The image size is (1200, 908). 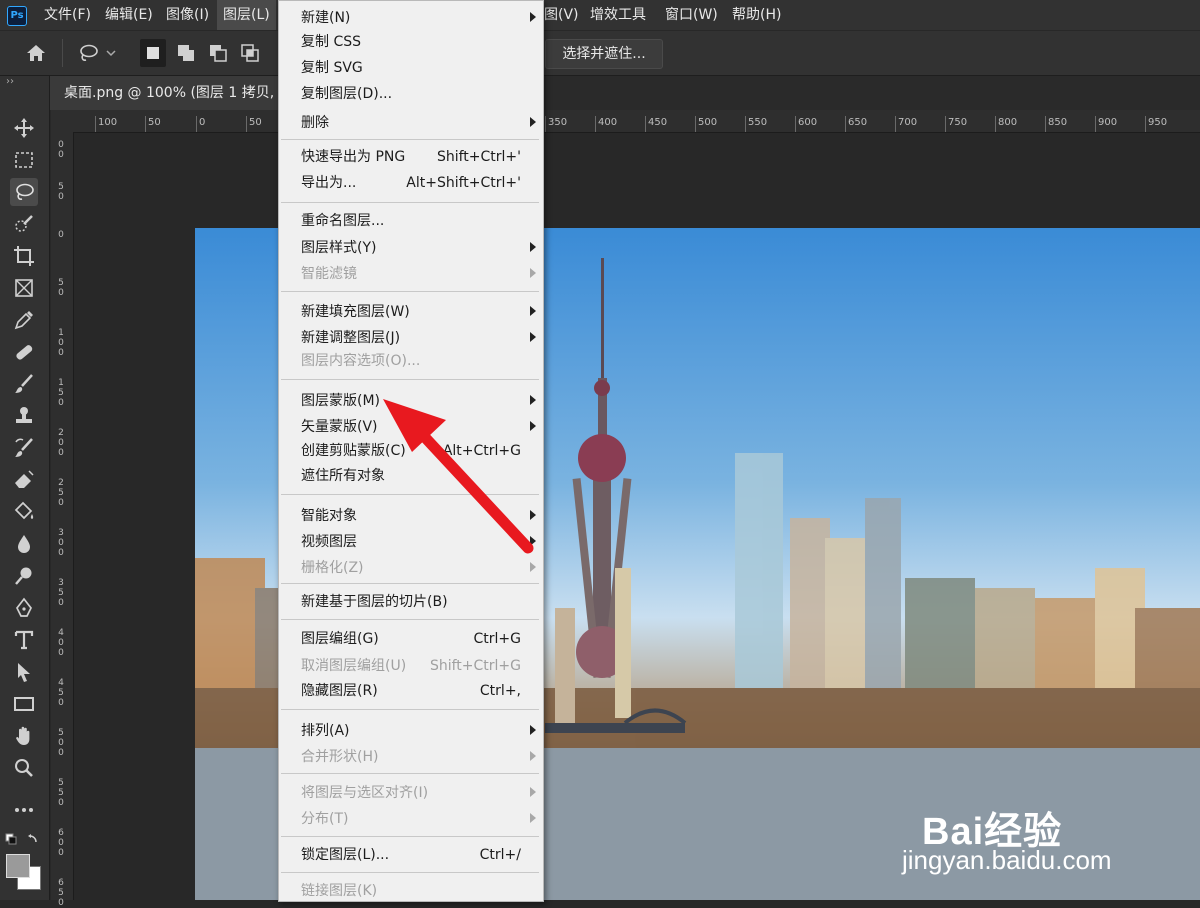 I want to click on menu-item-align-layers-to-selection: 将图层与选区对齐(I), so click(x=411, y=793).